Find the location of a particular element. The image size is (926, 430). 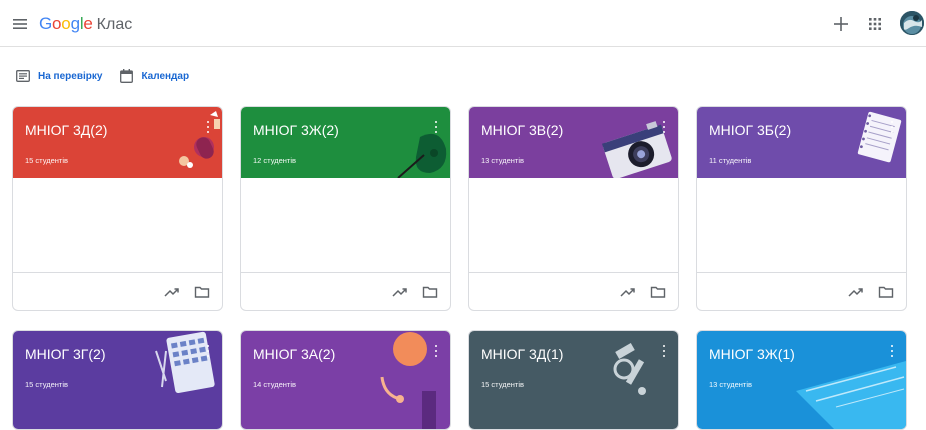

student-count: 14 студентів is located at coordinates (274, 384).